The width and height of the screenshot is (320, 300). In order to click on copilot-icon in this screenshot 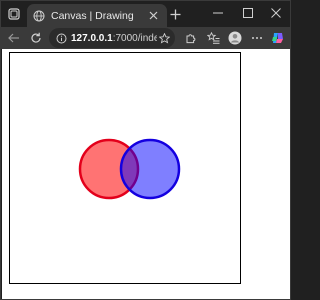, I will do `click(277, 38)`.